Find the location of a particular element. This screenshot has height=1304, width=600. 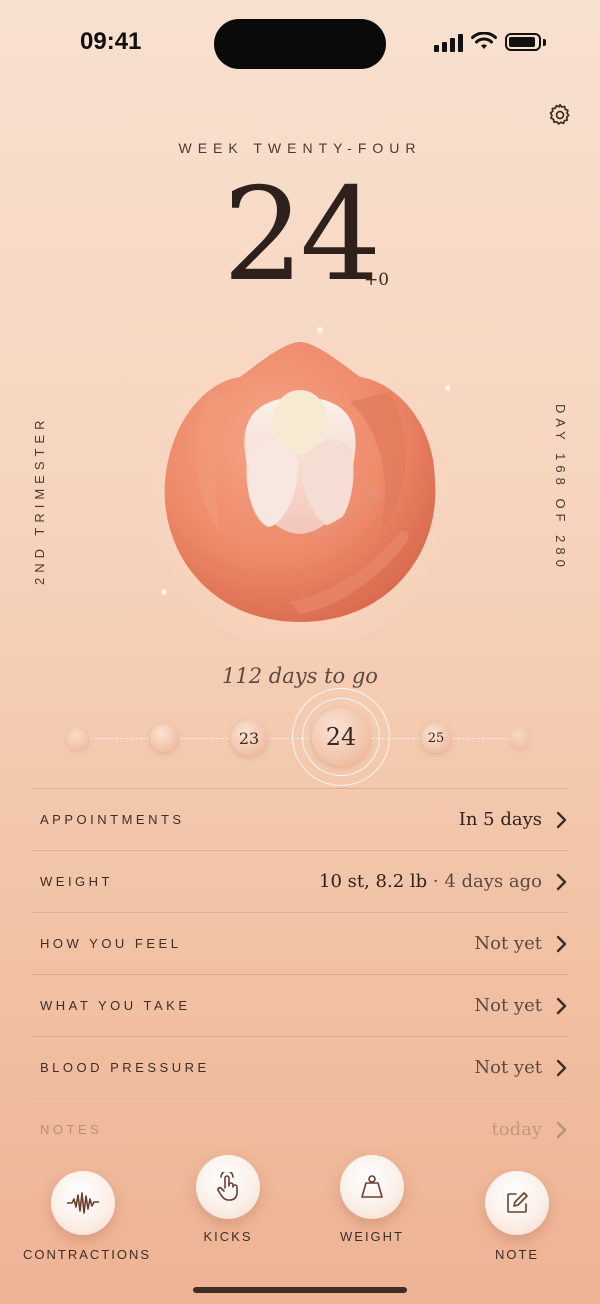

waveform-icon is located at coordinates (83, 1203).